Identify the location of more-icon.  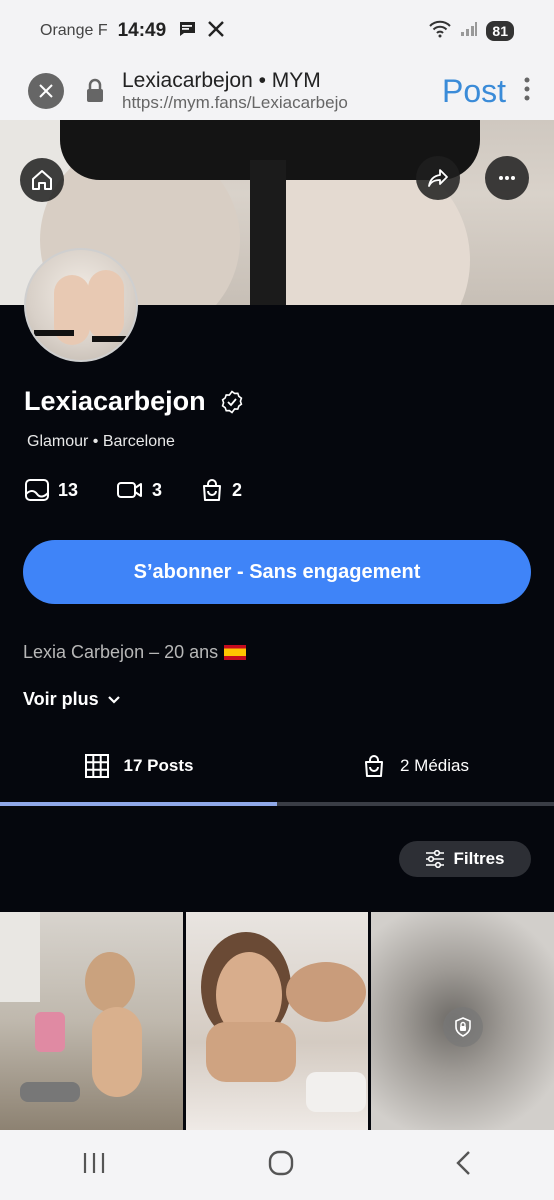
(507, 178).